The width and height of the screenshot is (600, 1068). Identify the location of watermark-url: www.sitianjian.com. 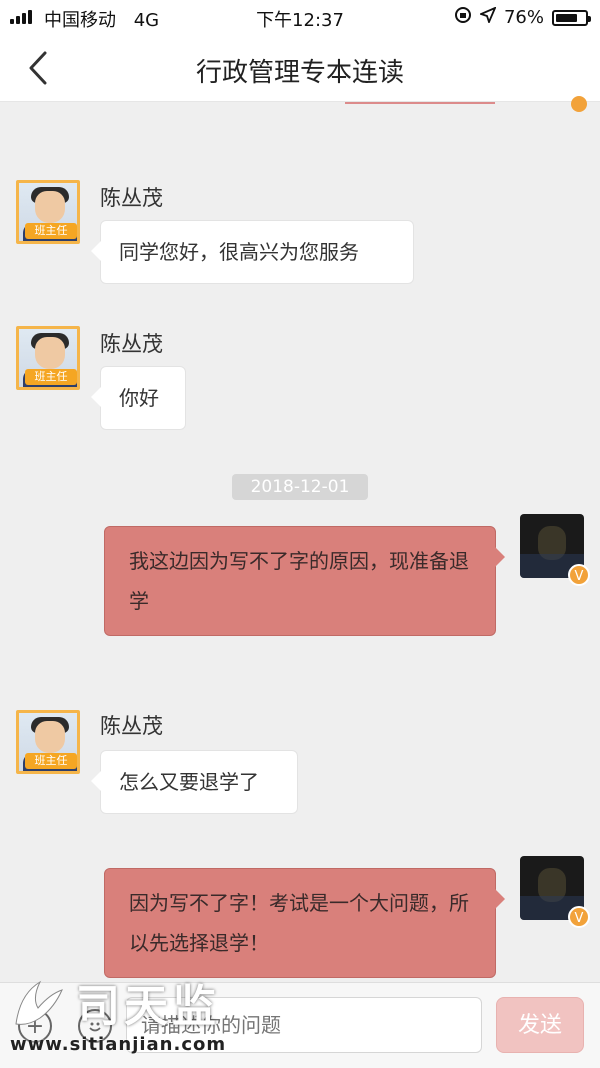
(118, 1044).